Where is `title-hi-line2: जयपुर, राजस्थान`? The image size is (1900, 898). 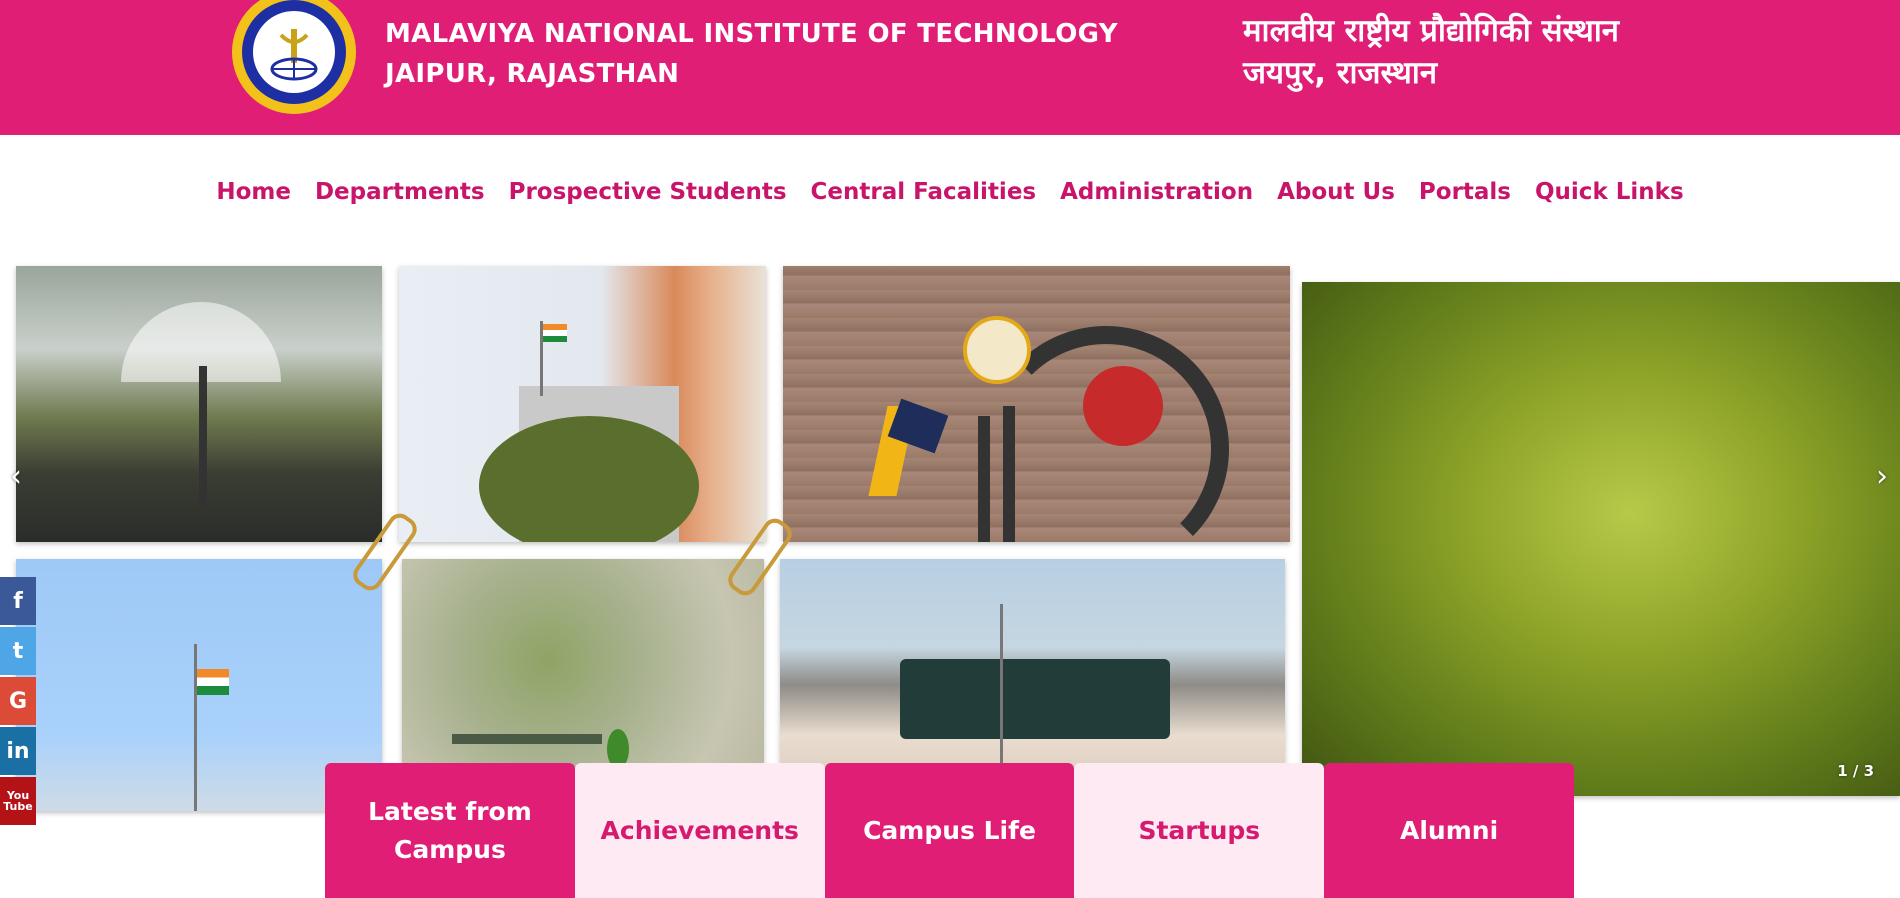 title-hi-line2: जयपुर, राजस्थान is located at coordinates (1340, 73).